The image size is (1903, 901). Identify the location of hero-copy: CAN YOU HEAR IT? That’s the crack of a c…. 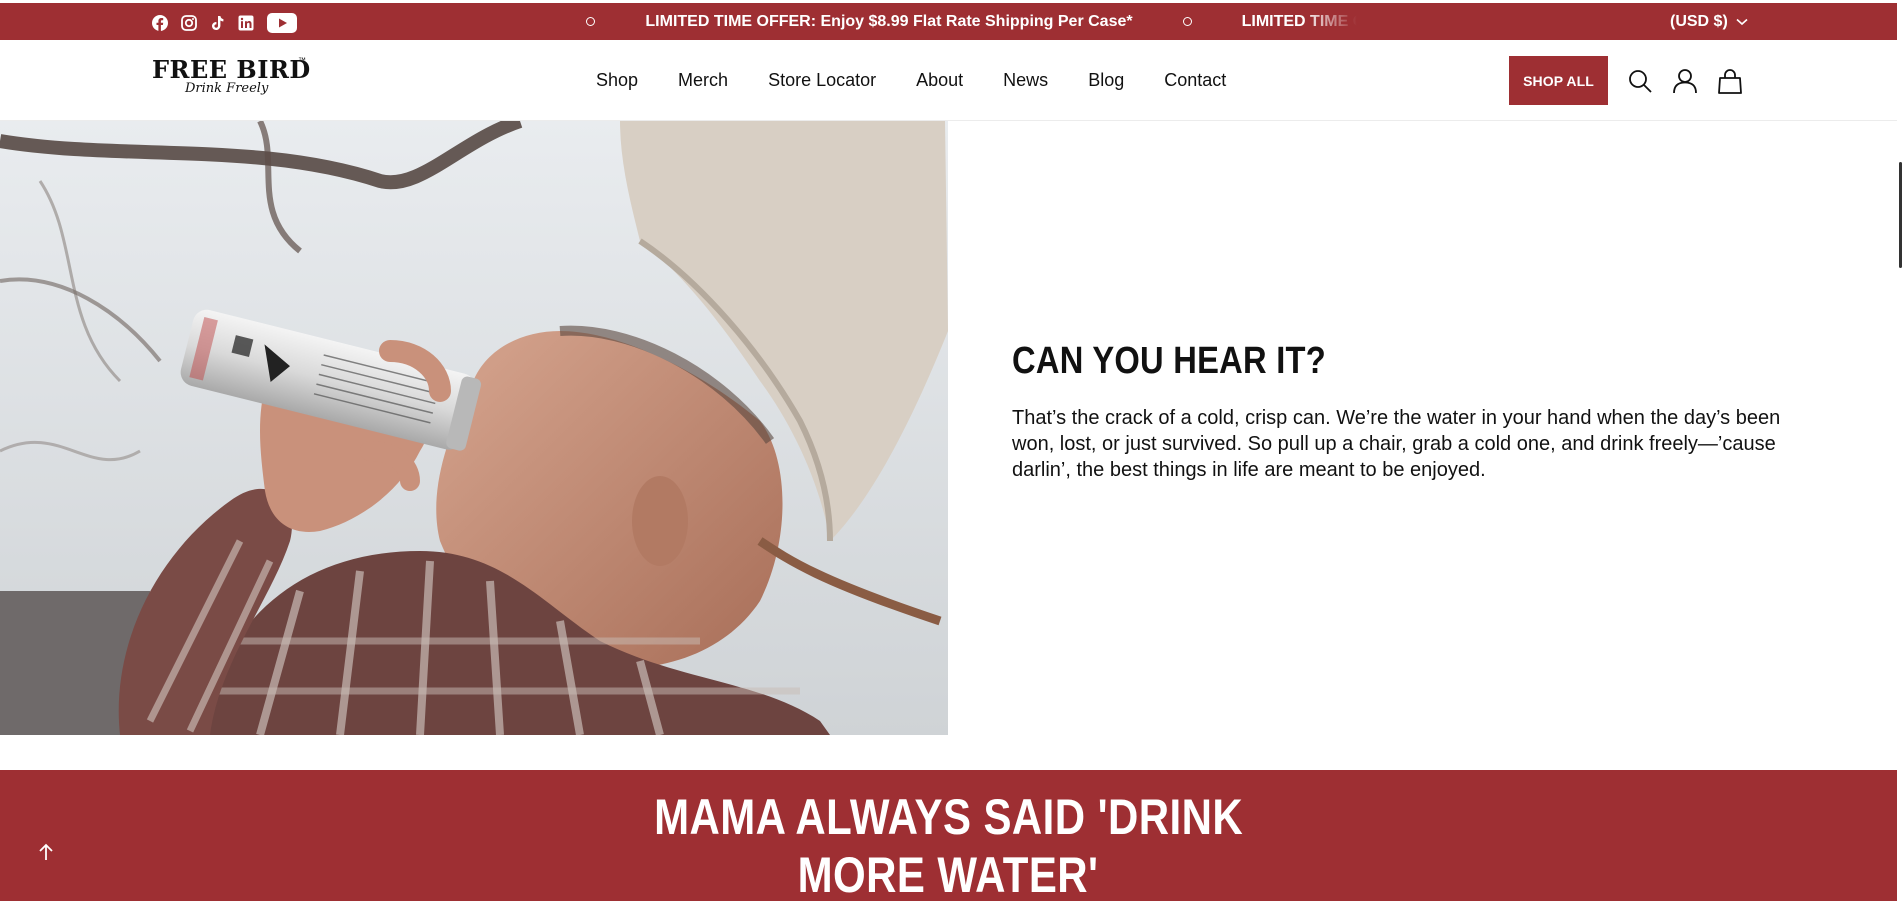
(1422, 411).